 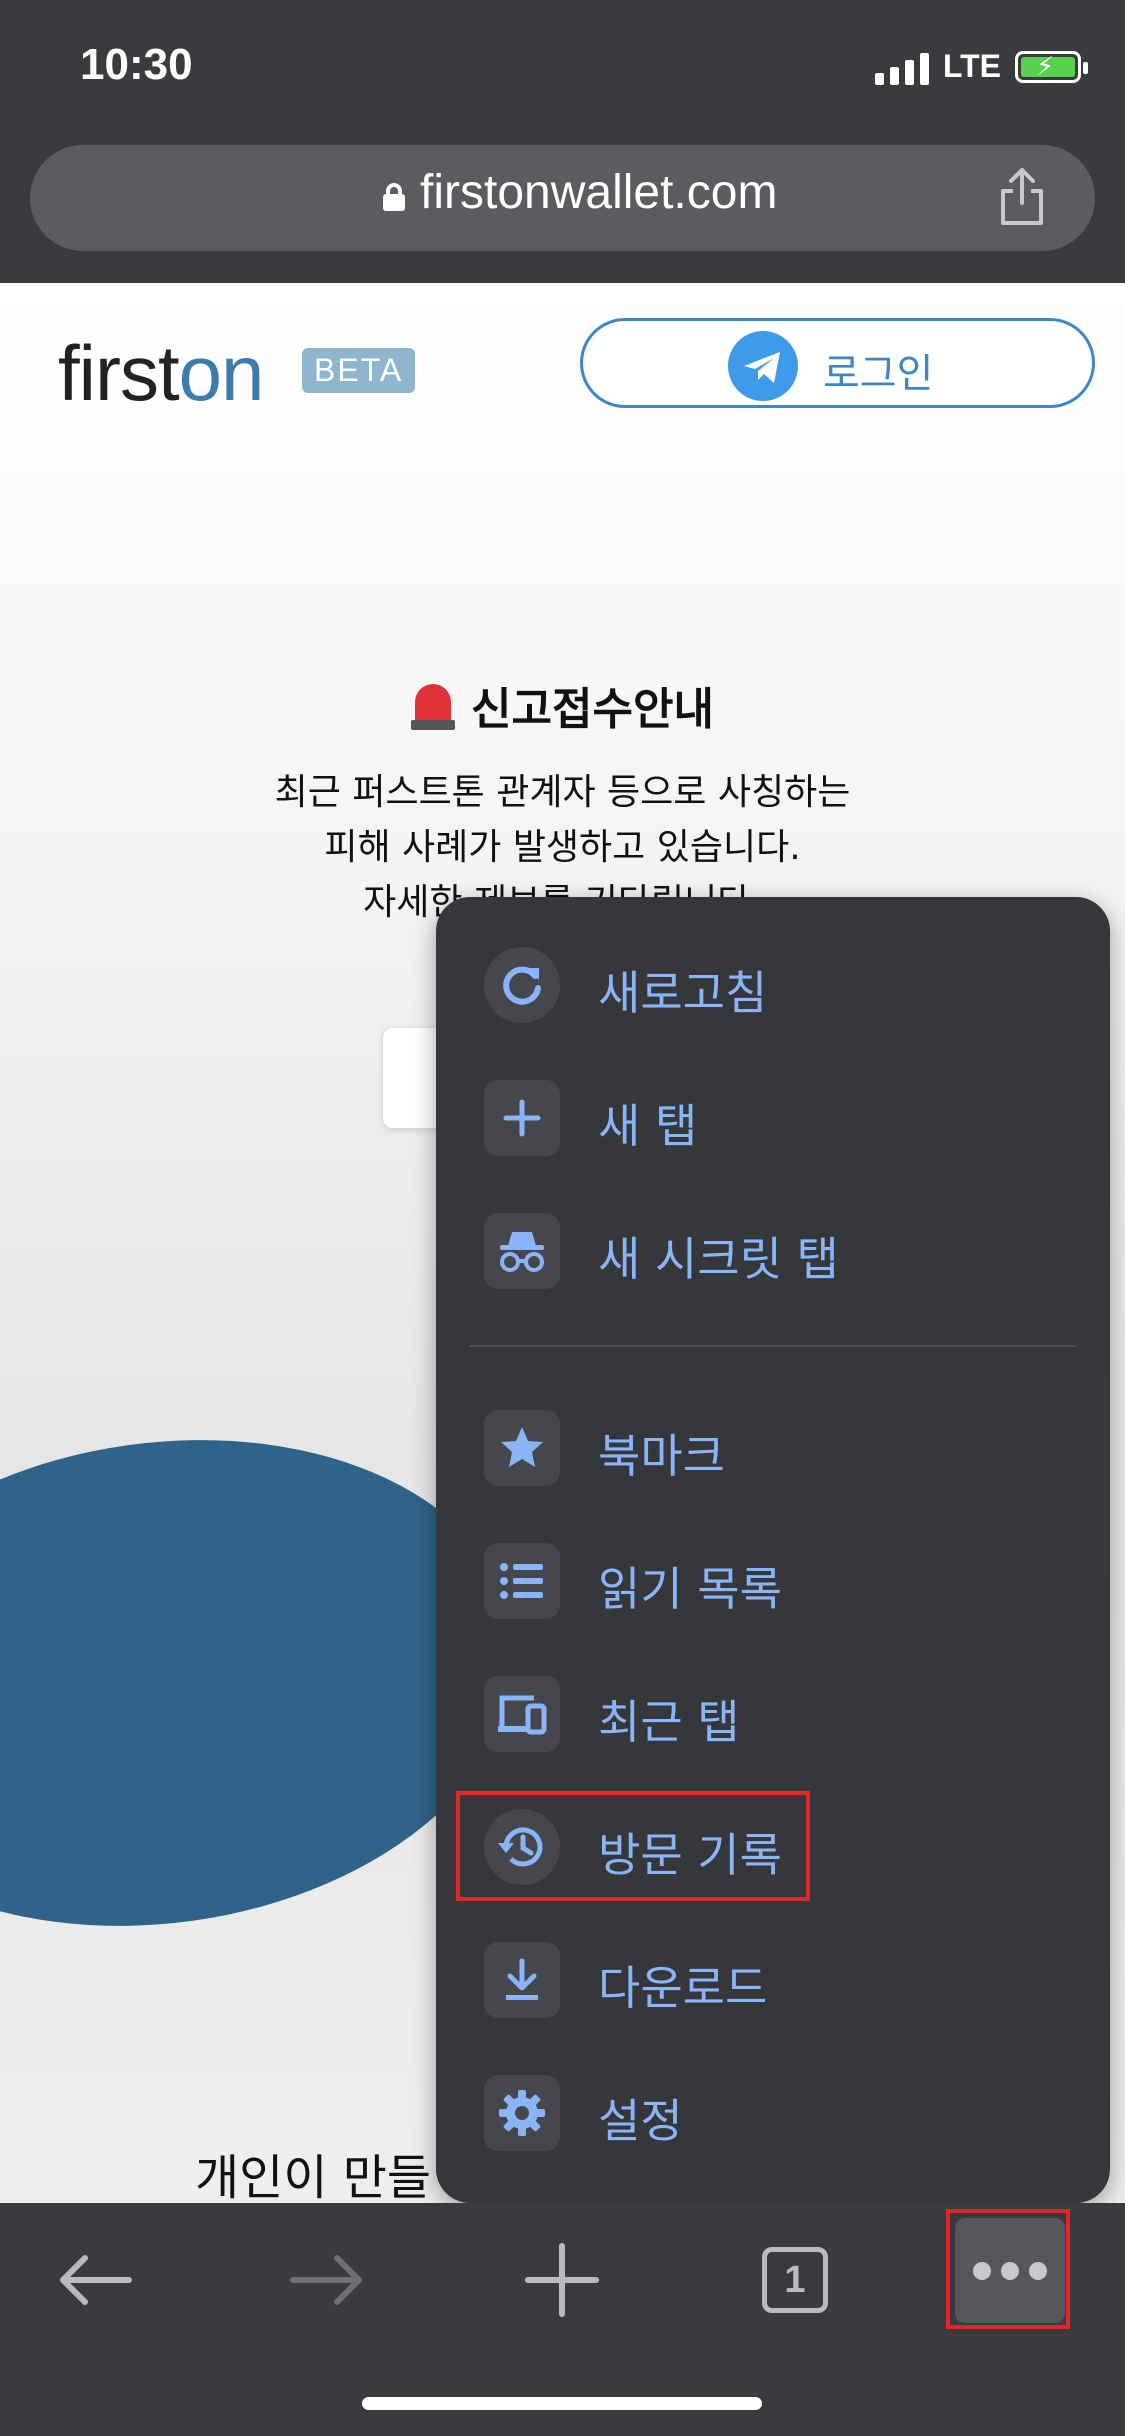 What do you see at coordinates (633, 1846) in the screenshot?
I see `history-highlight-box` at bounding box center [633, 1846].